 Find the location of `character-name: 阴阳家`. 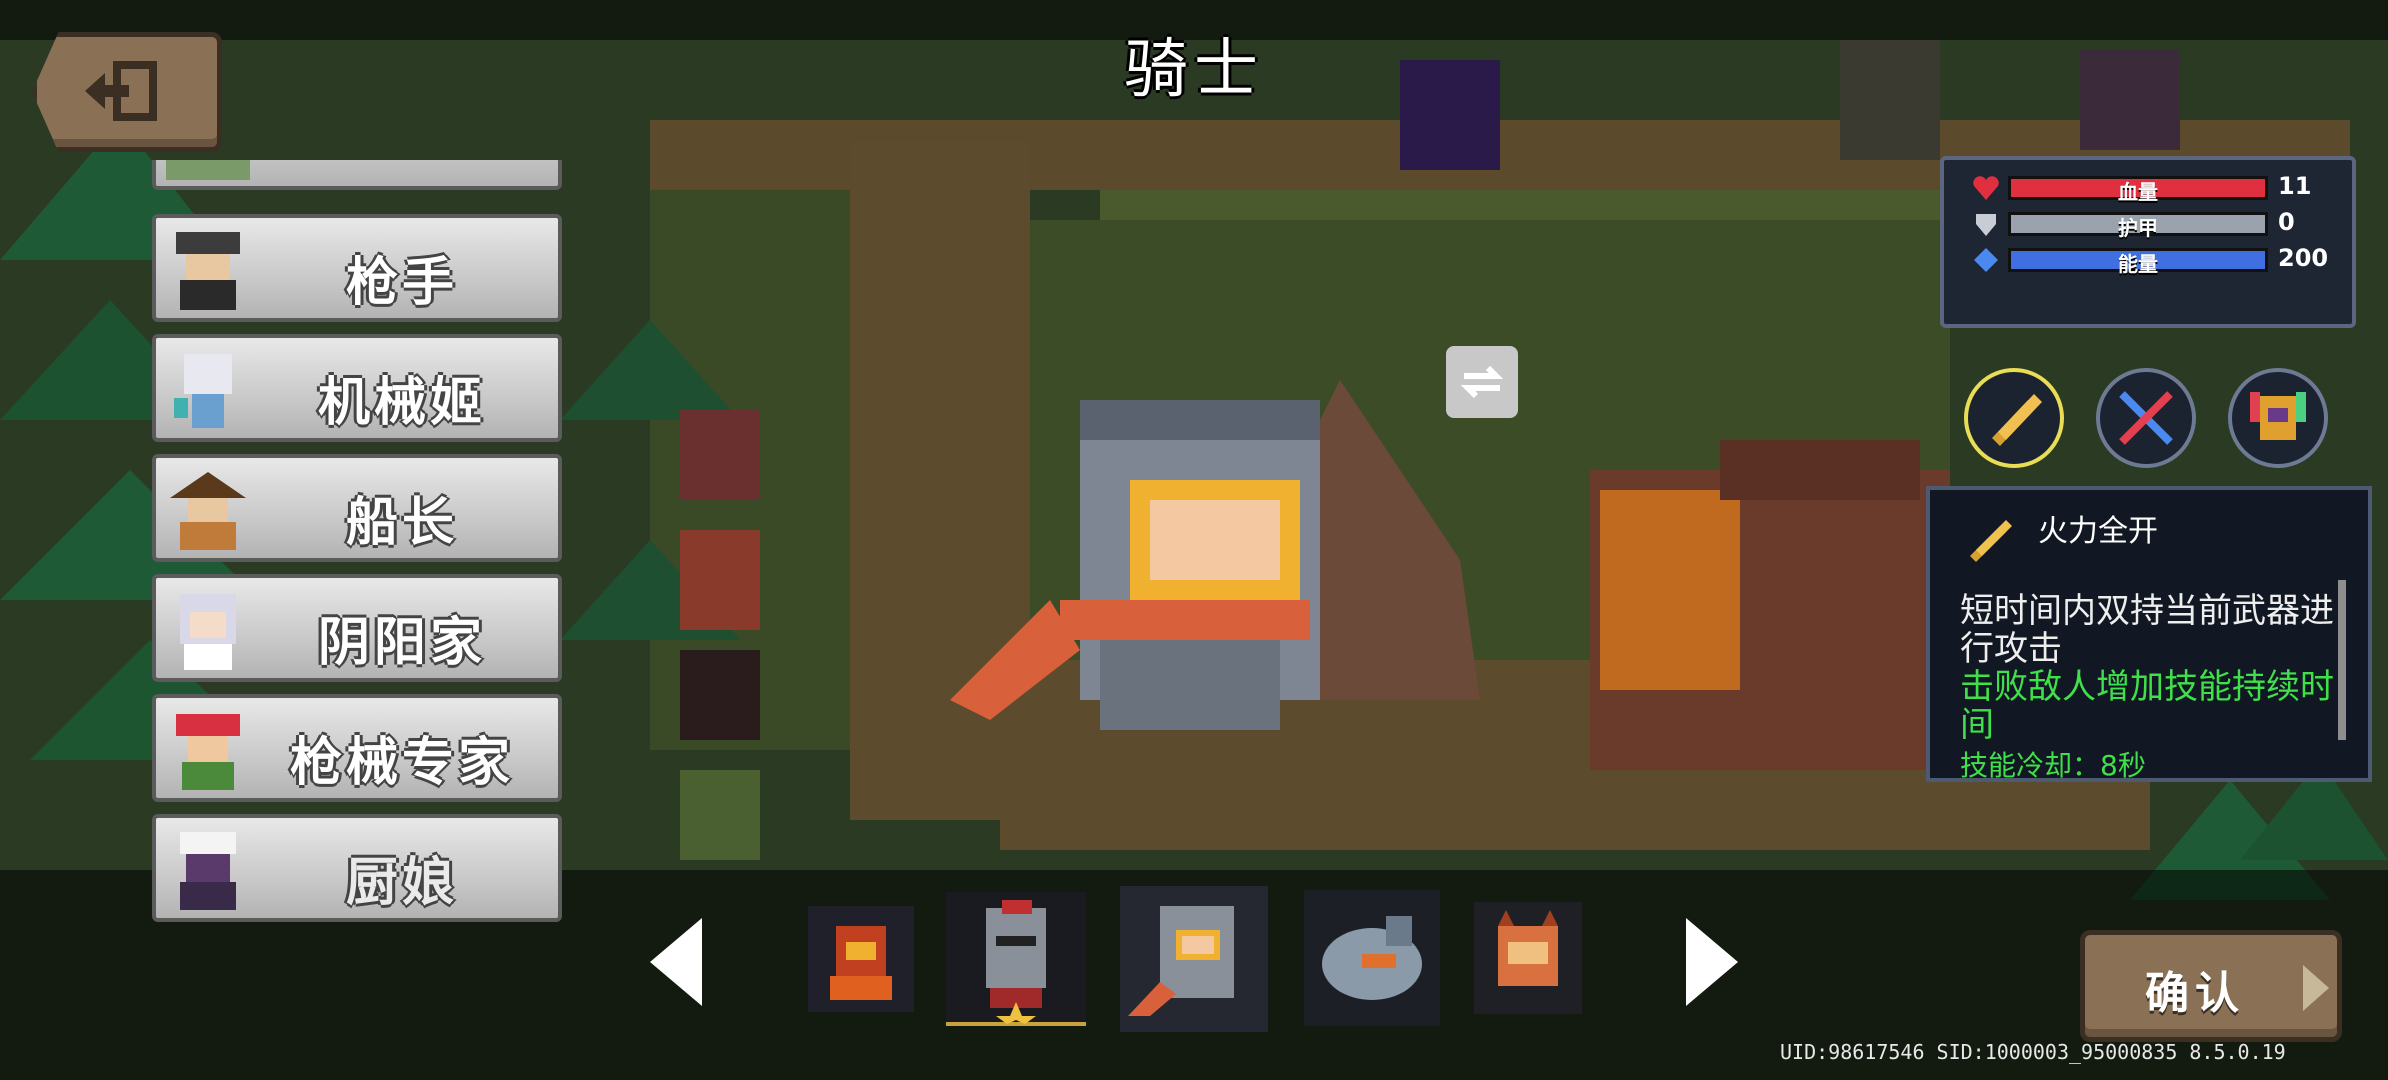

character-name: 阴阳家 is located at coordinates (401, 643).